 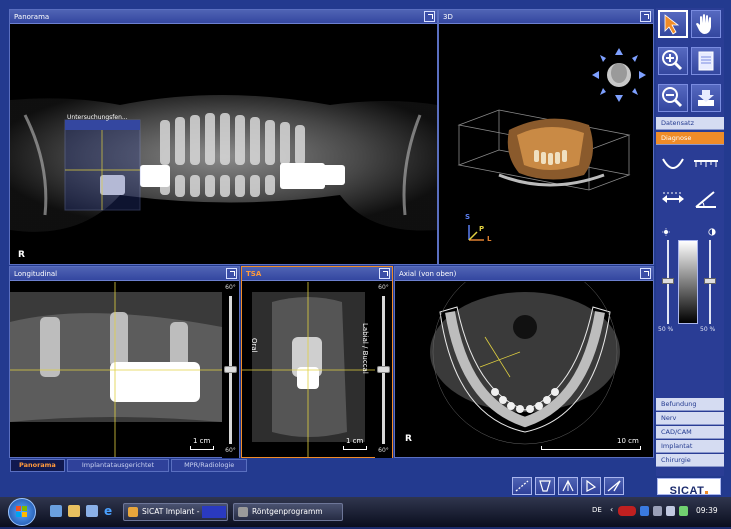 What do you see at coordinates (202, 448) in the screenshot?
I see `longitudinal-scale-bar` at bounding box center [202, 448].